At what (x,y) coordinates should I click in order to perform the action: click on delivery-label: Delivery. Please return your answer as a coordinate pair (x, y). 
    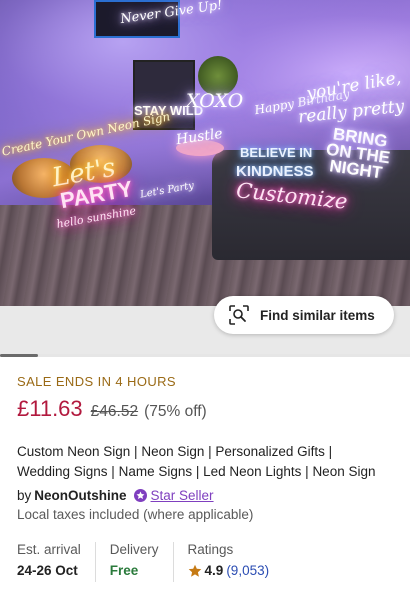
    Looking at the image, I should click on (134, 549).